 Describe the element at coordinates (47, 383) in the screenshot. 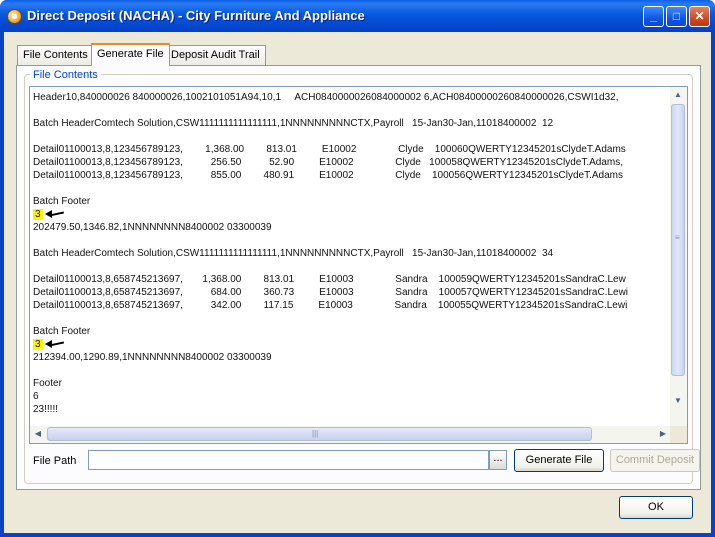

I see `file-line: Footer` at that location.